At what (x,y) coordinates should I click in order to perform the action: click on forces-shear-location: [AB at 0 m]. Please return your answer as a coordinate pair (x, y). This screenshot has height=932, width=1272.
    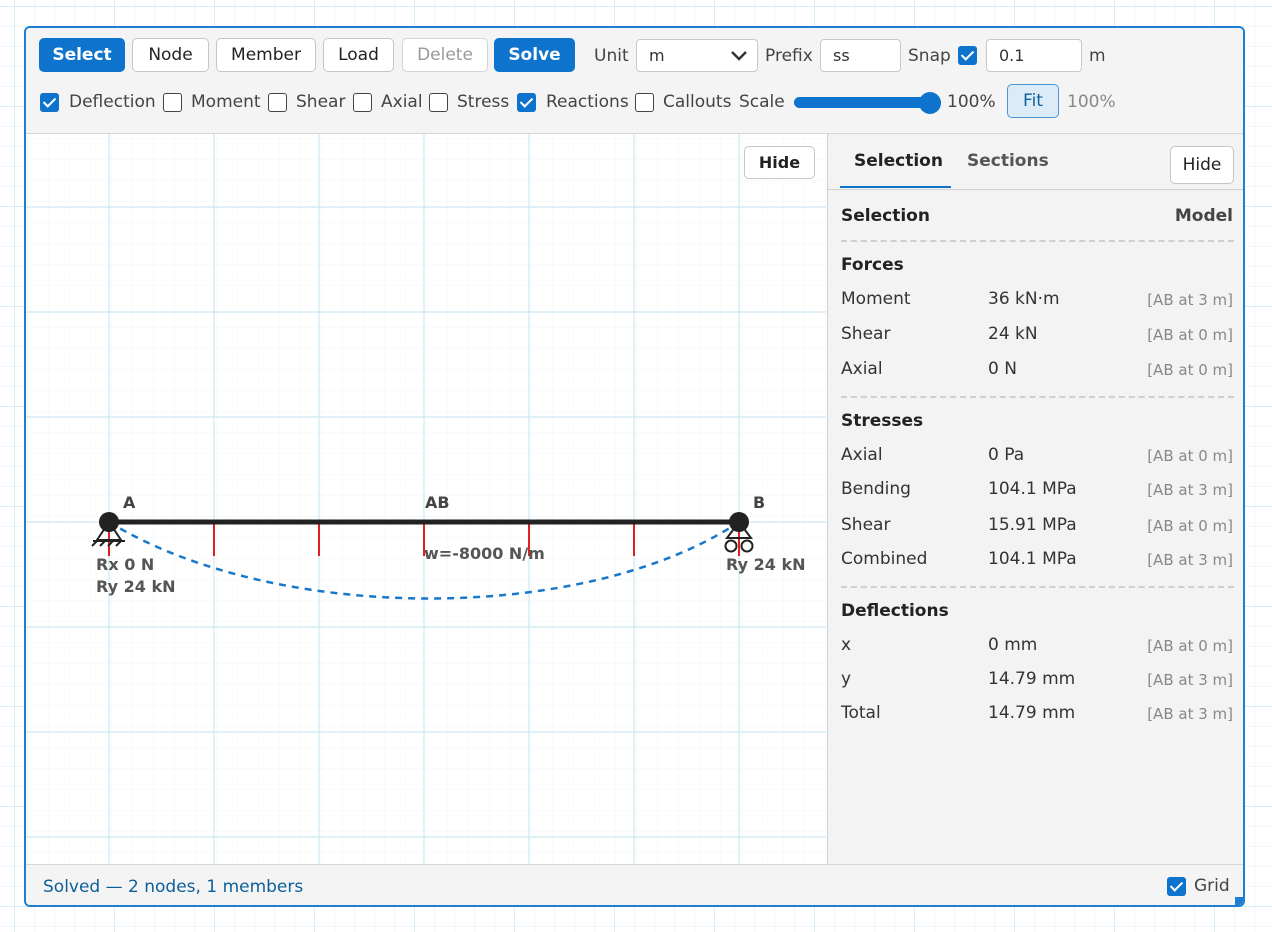
    Looking at the image, I should click on (1190, 335).